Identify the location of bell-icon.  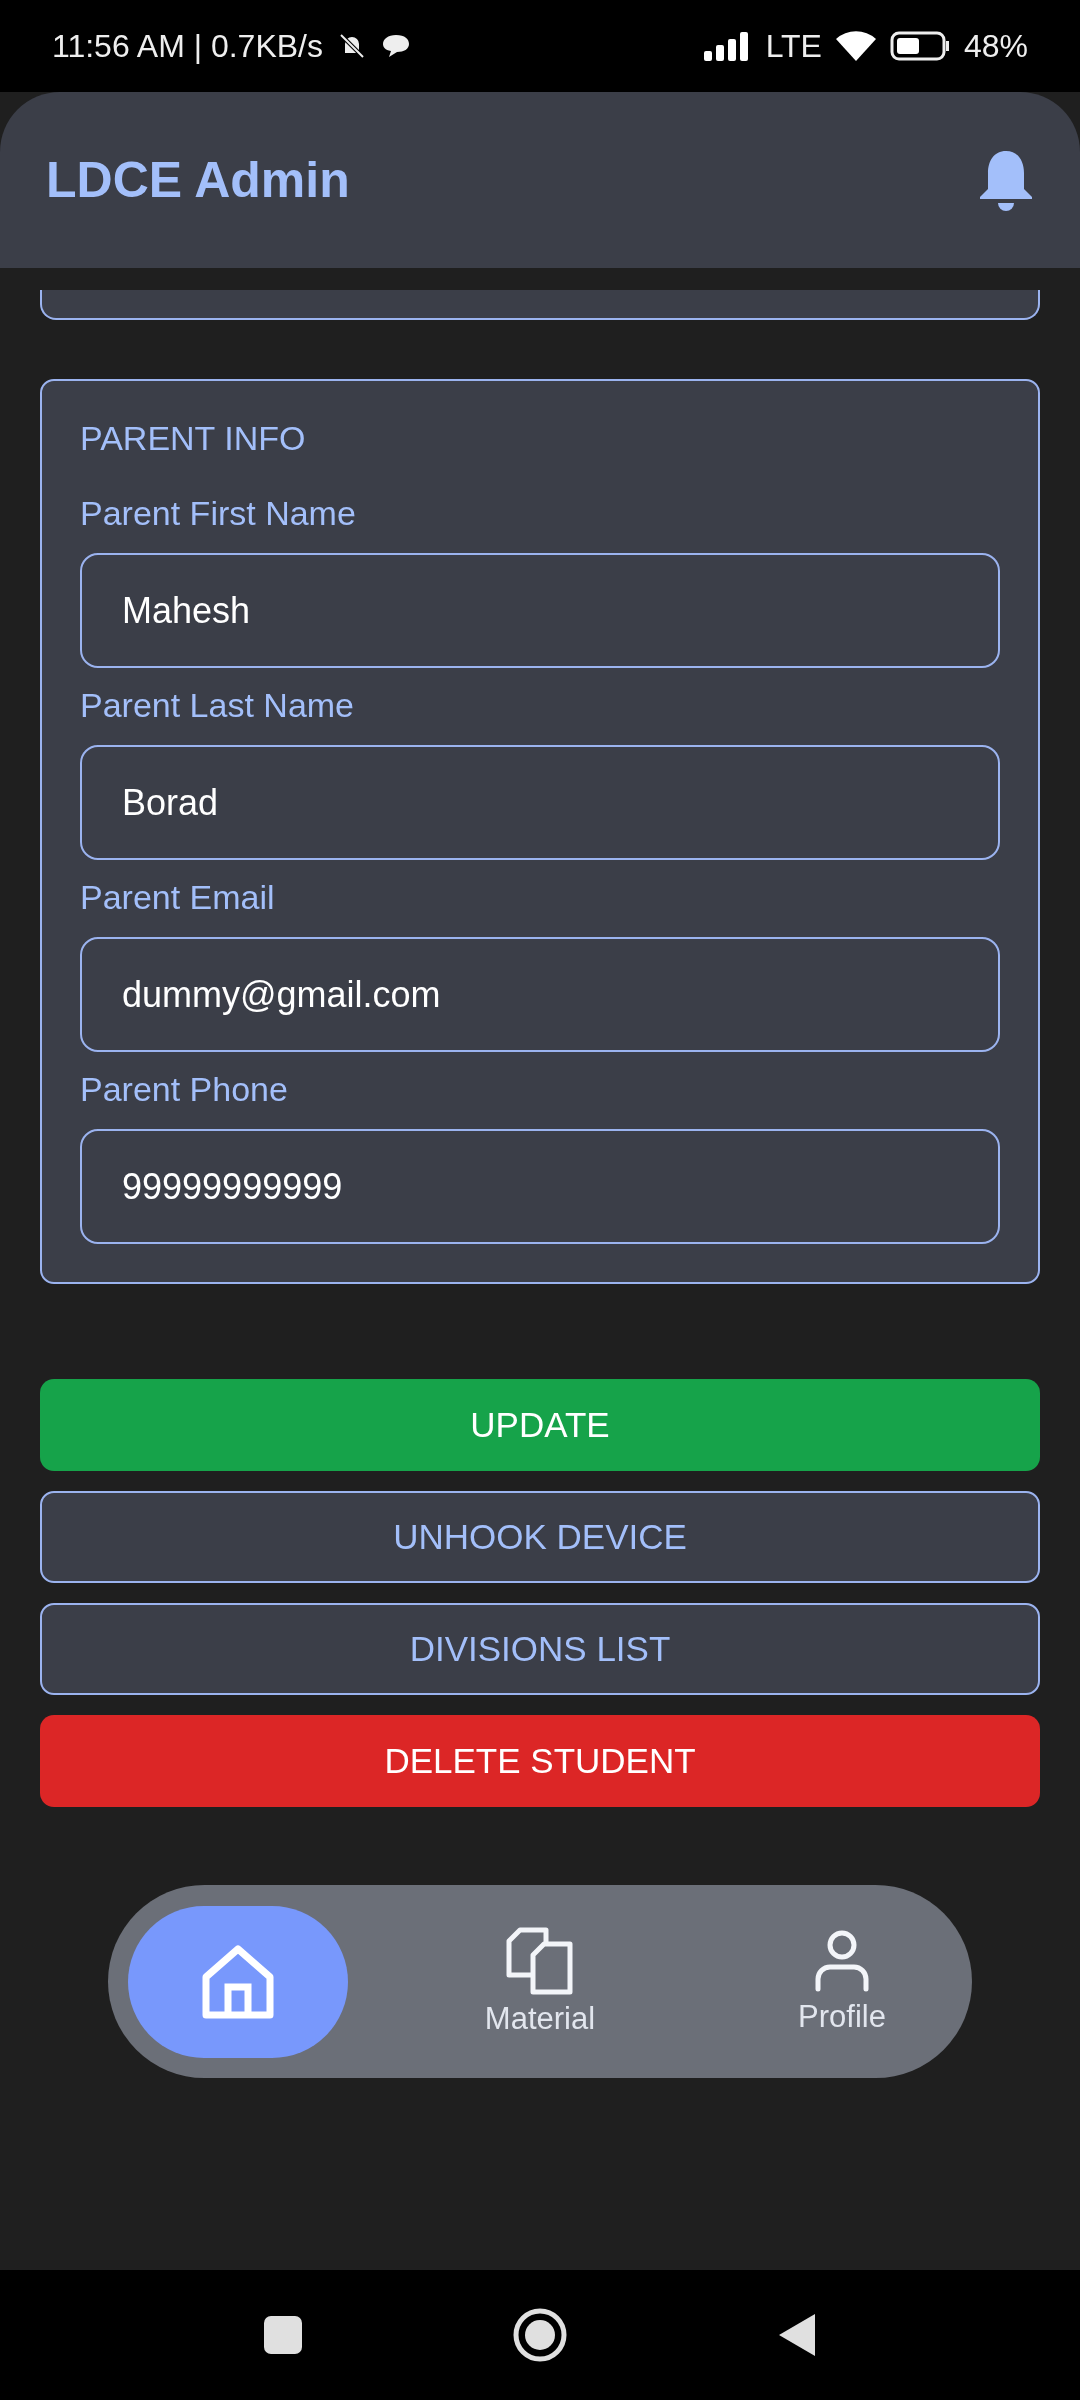
(1006, 180).